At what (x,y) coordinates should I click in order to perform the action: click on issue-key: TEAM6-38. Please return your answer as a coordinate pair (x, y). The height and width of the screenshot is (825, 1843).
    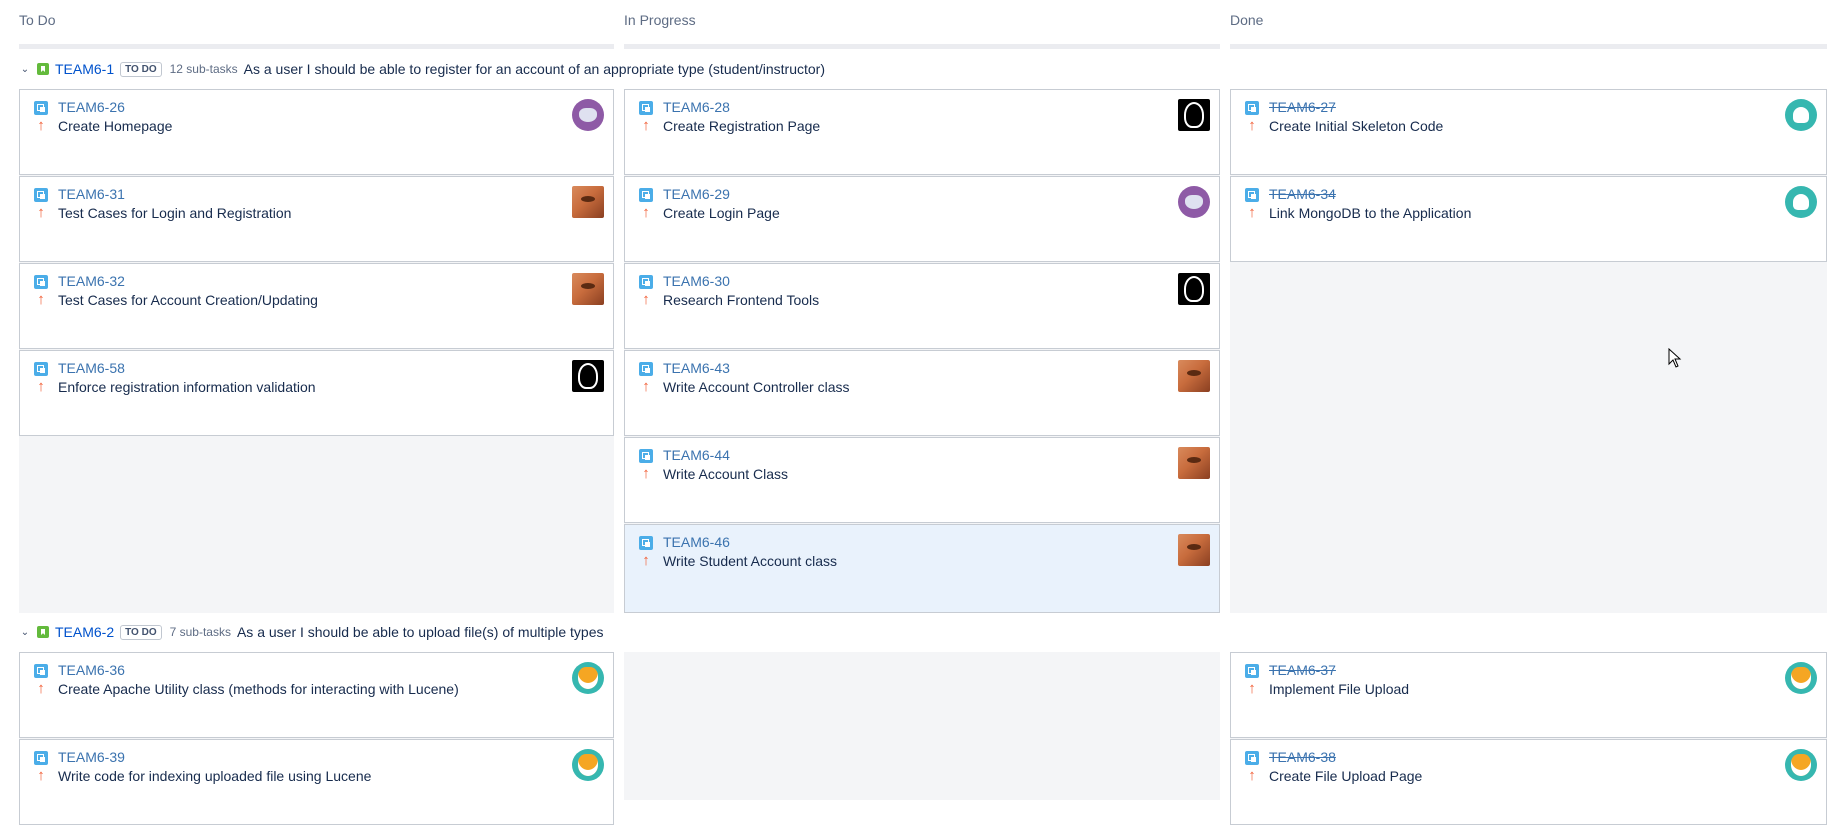
    Looking at the image, I should click on (1302, 757).